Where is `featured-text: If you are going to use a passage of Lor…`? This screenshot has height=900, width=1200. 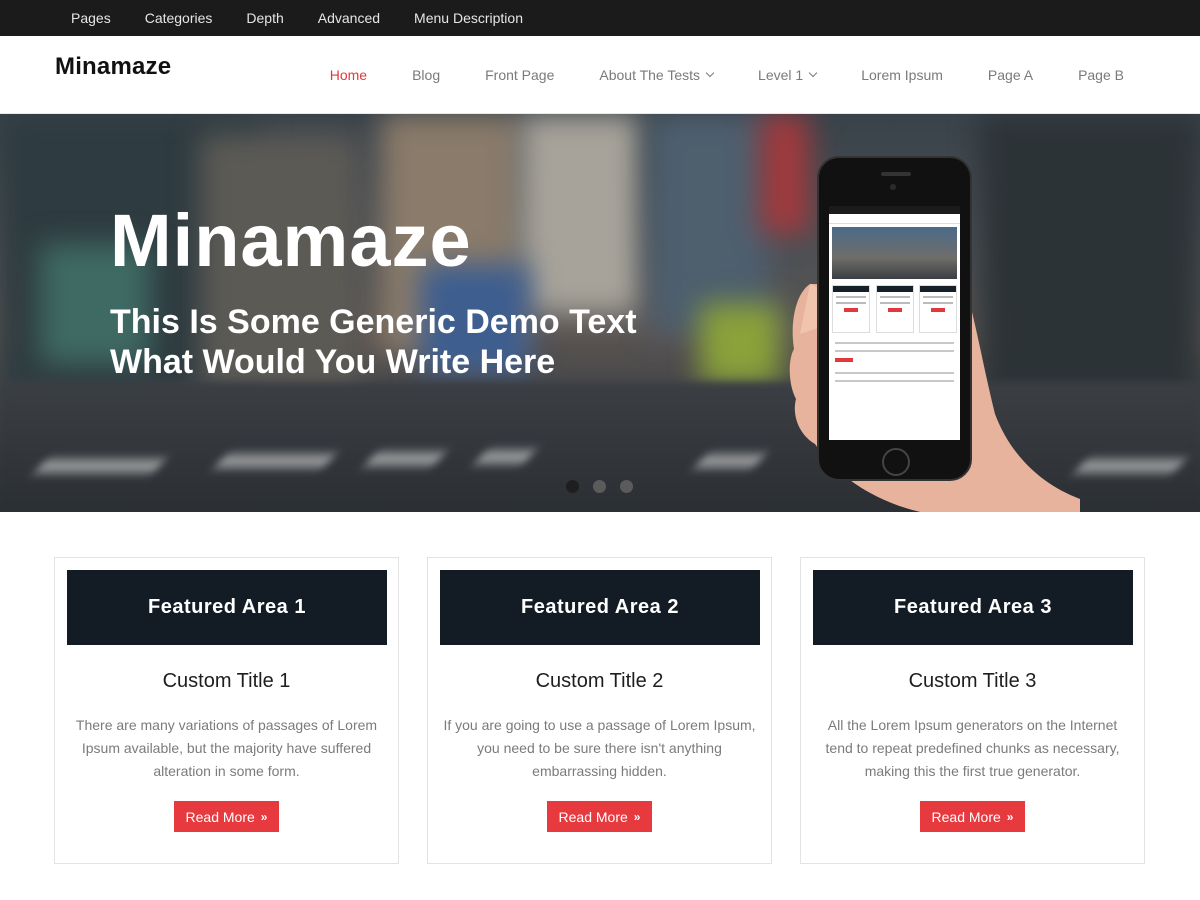 featured-text: If you are going to use a passage of Lor… is located at coordinates (599, 748).